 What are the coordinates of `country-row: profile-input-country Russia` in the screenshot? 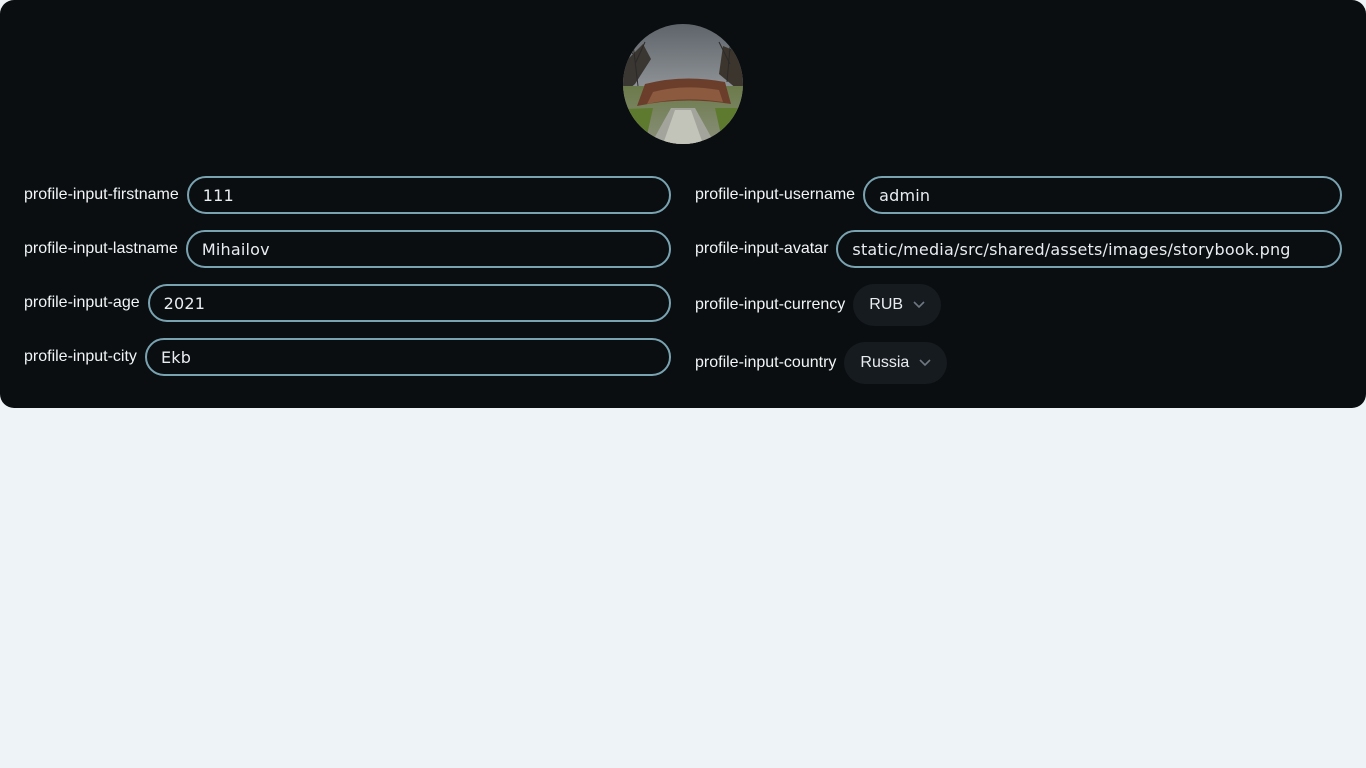 It's located at (1018, 363).